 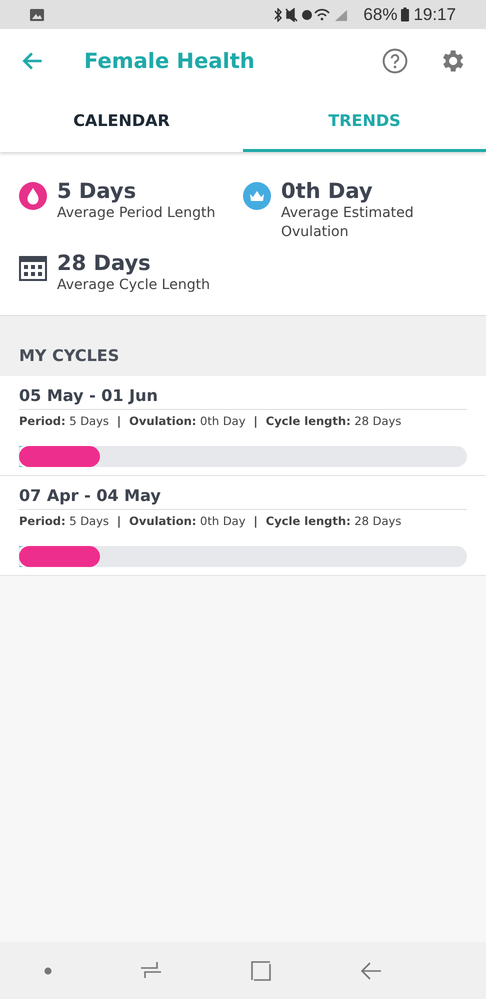 What do you see at coordinates (243, 398) in the screenshot?
I see `cycle-date-range: 05 May - 01 Jun` at bounding box center [243, 398].